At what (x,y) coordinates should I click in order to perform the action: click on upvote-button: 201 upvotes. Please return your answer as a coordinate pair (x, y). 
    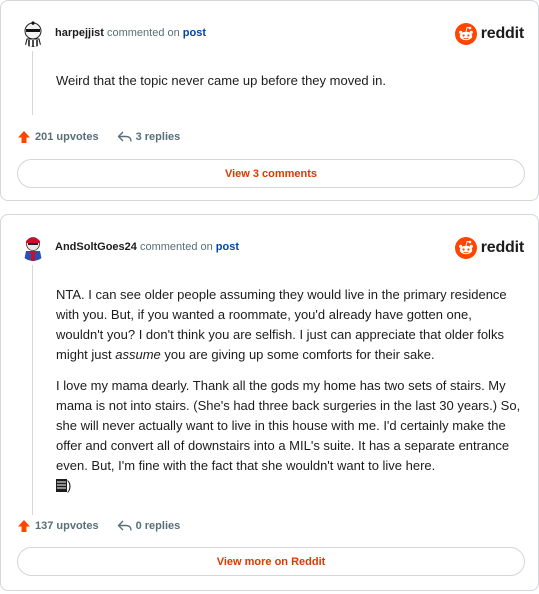
    Looking at the image, I should click on (58, 137).